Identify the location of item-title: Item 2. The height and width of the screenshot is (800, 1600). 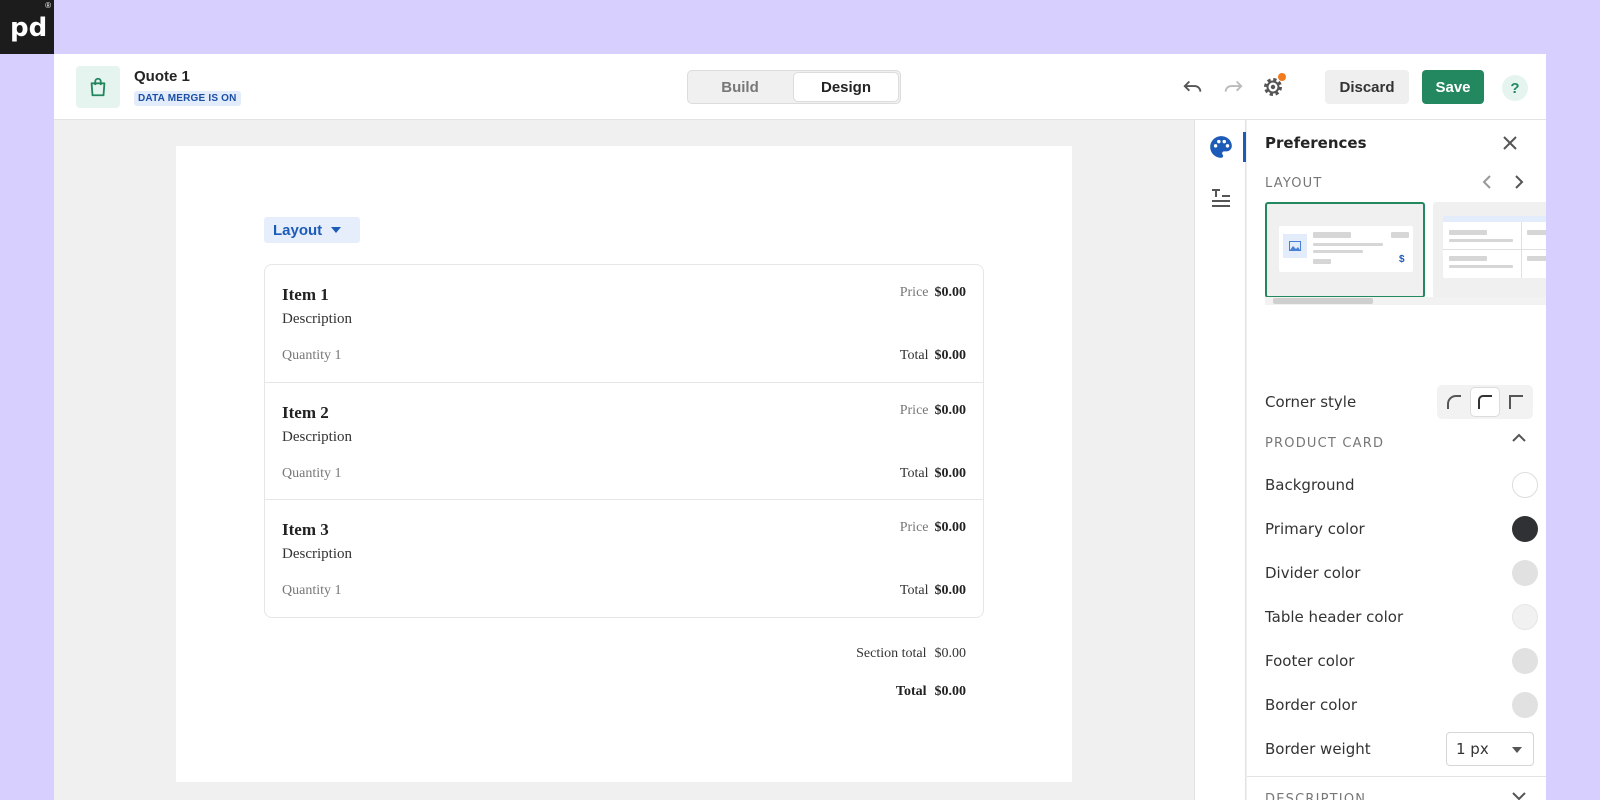
(305, 412).